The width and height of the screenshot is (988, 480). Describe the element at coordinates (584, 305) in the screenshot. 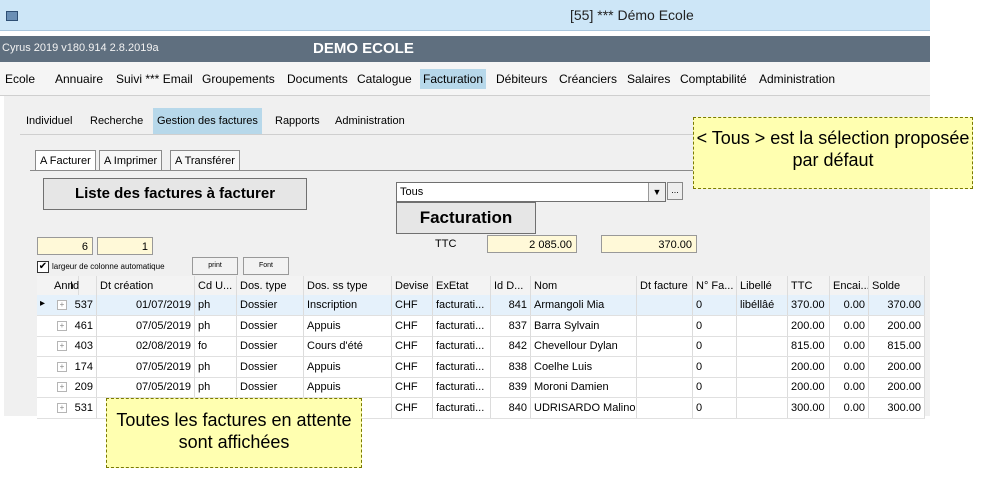

I see `cell-nom: Armangoli Mia` at that location.